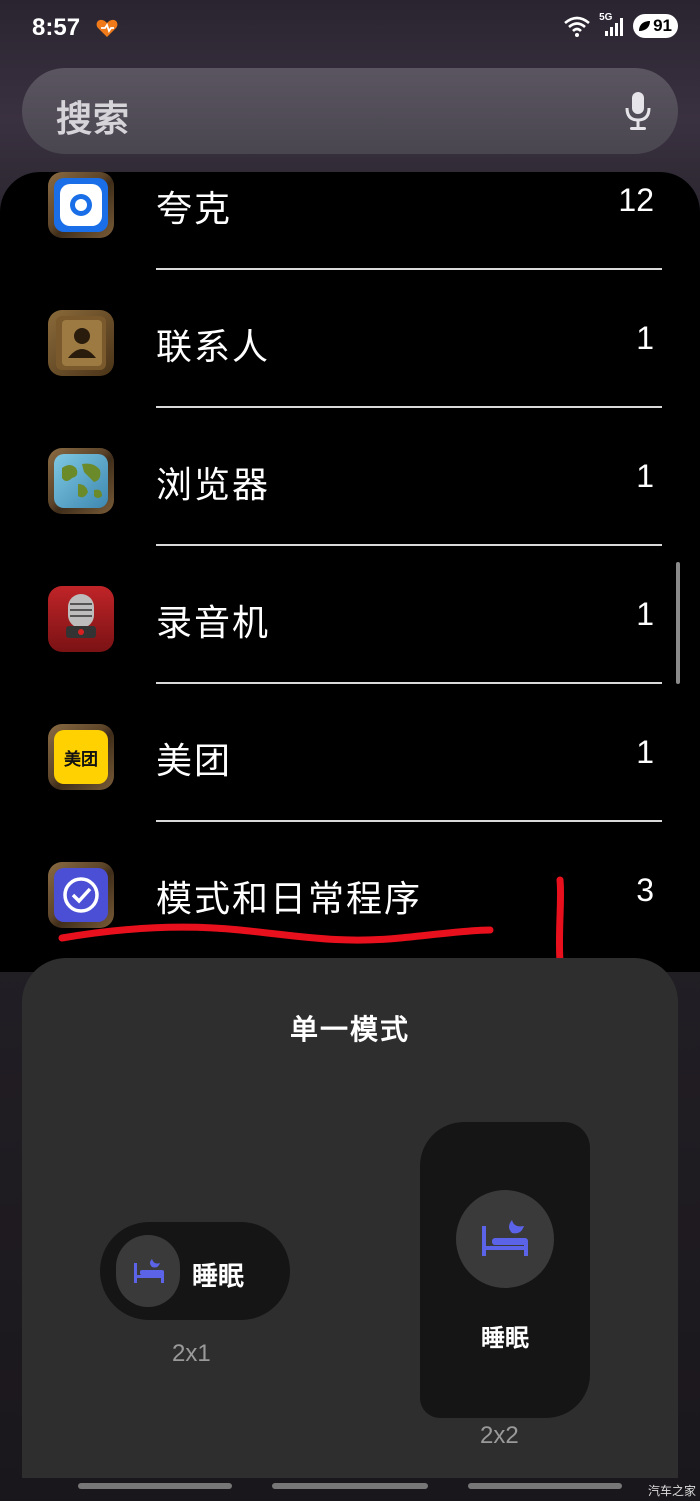 The width and height of the screenshot is (700, 1501). What do you see at coordinates (349, 1029) in the screenshot?
I see `sheet-title: 单一模式` at bounding box center [349, 1029].